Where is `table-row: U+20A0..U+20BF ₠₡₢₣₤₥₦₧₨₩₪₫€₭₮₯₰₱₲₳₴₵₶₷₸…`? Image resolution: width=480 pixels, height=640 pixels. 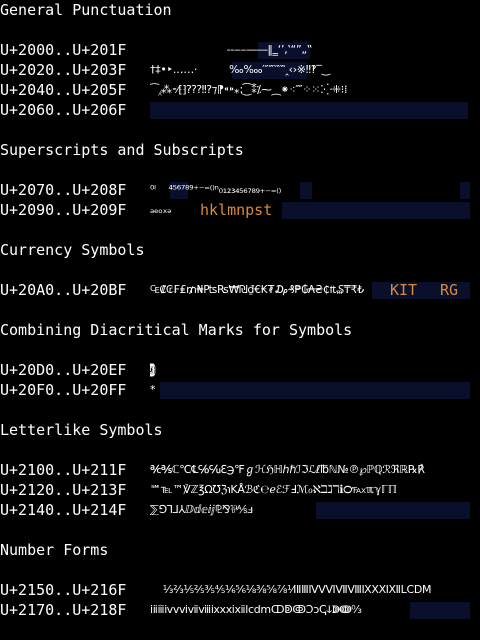 table-row: U+20A0..U+20BF ₠₡₢₣₤₥₦₧₨₩₪₫€₭₮₯₰₱₲₳₴₵₶₷₸… is located at coordinates (240, 290).